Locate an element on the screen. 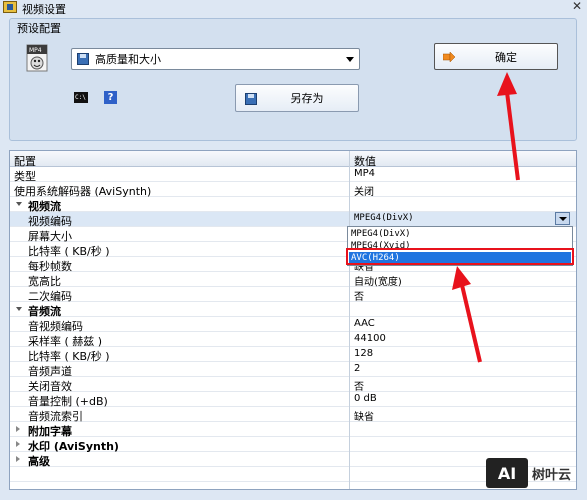 This screenshot has height=500, width=587. watermark-text: 树叶云 is located at coordinates (552, 475).